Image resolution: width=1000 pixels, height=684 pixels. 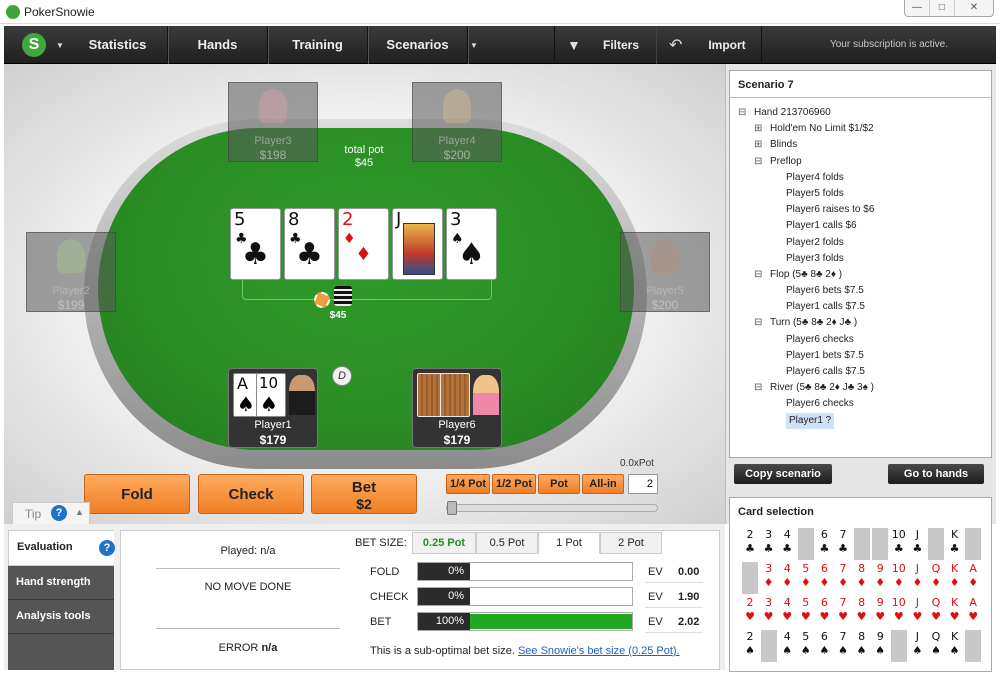 I want to click on sidebar-item-hand-strength: Hand strength, so click(x=61, y=583).